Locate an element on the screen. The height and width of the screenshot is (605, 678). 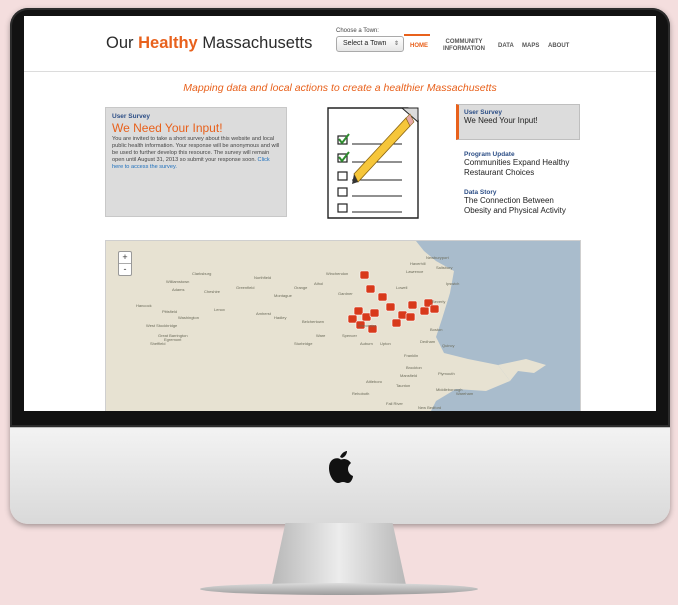
map-town-label: Washington is located at coordinates (188, 317).